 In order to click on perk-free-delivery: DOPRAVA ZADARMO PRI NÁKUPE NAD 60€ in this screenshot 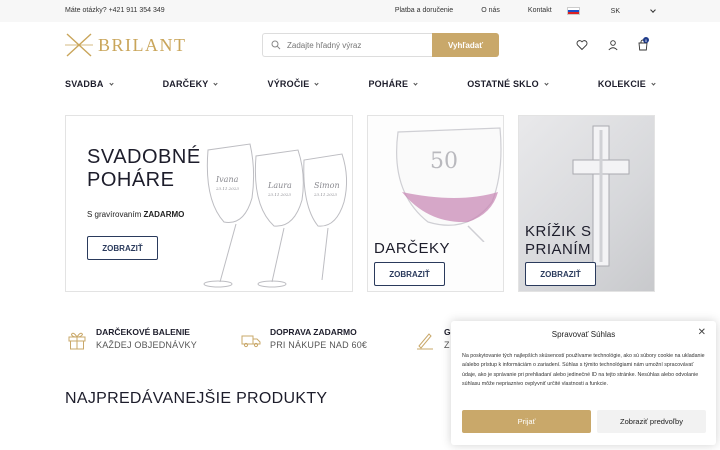, I will do `click(304, 338)`.